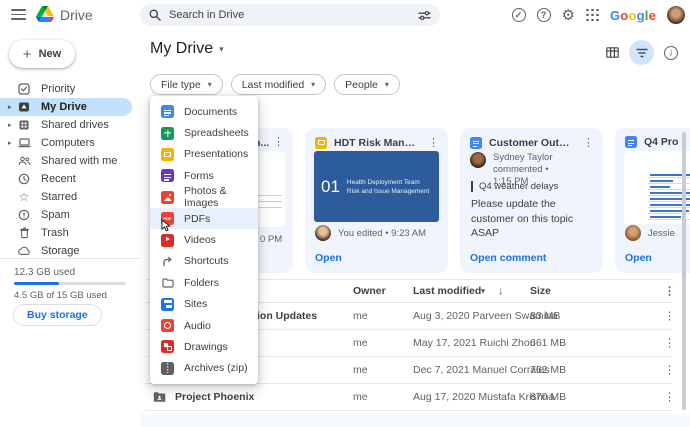  What do you see at coordinates (70, 258) in the screenshot?
I see `sidebar-divider` at bounding box center [70, 258].